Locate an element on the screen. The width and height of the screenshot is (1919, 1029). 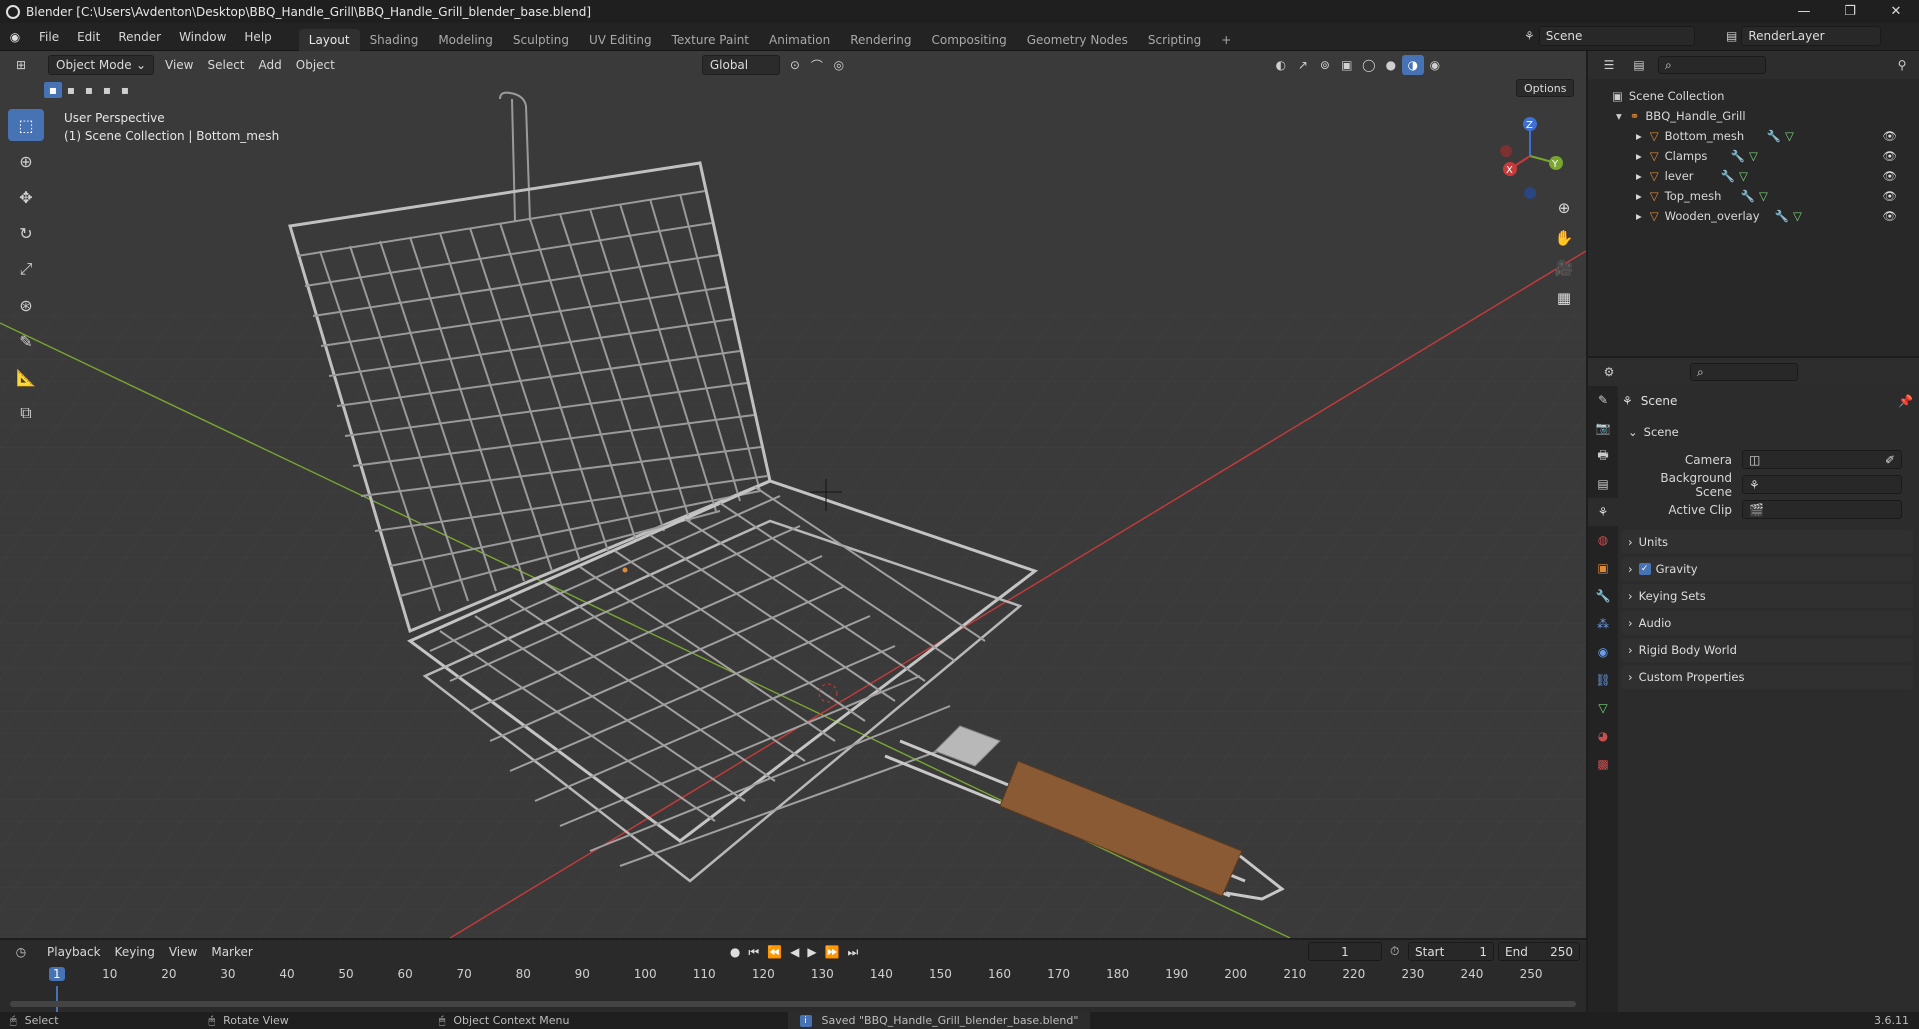
constraints-tab-icon: ⛓ is located at coordinates (1603, 680).